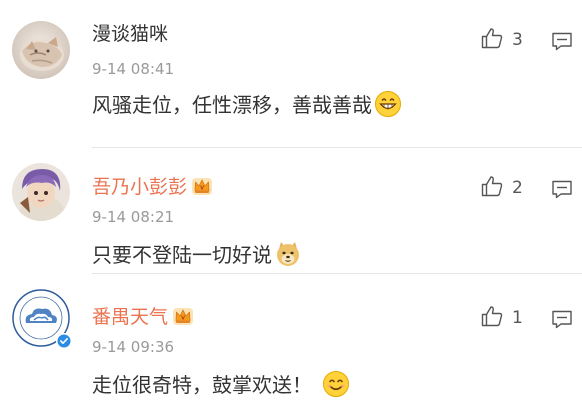 The width and height of the screenshot is (582, 410). Describe the element at coordinates (133, 69) in the screenshot. I see `timestamp: 9-14 08:41` at that location.